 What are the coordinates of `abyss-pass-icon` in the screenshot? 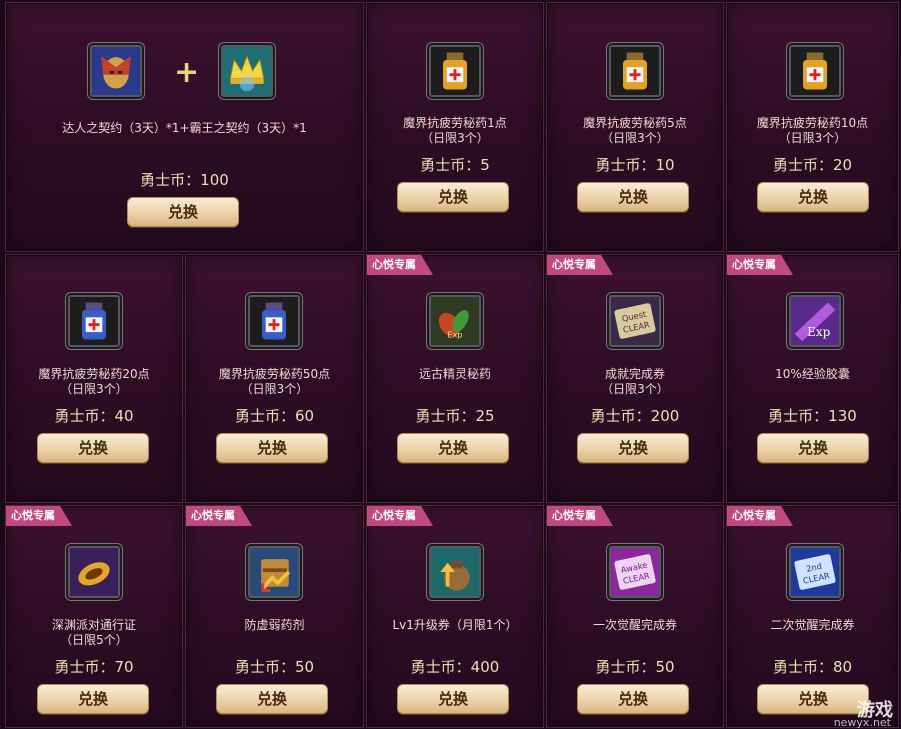 It's located at (94, 572).